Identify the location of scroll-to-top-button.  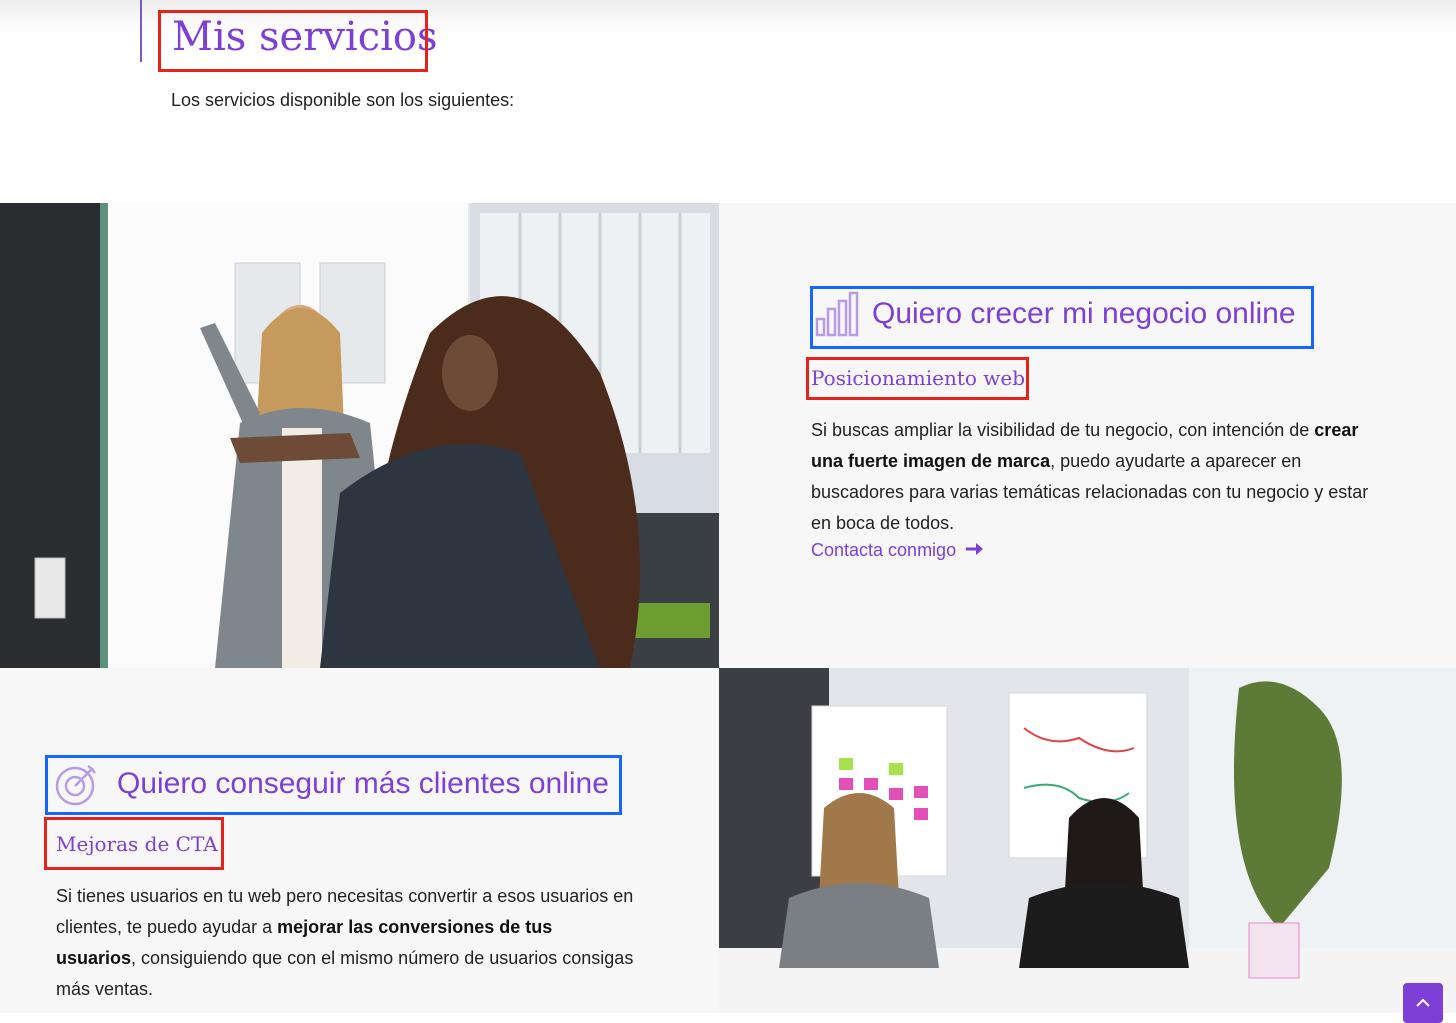
(1423, 1003).